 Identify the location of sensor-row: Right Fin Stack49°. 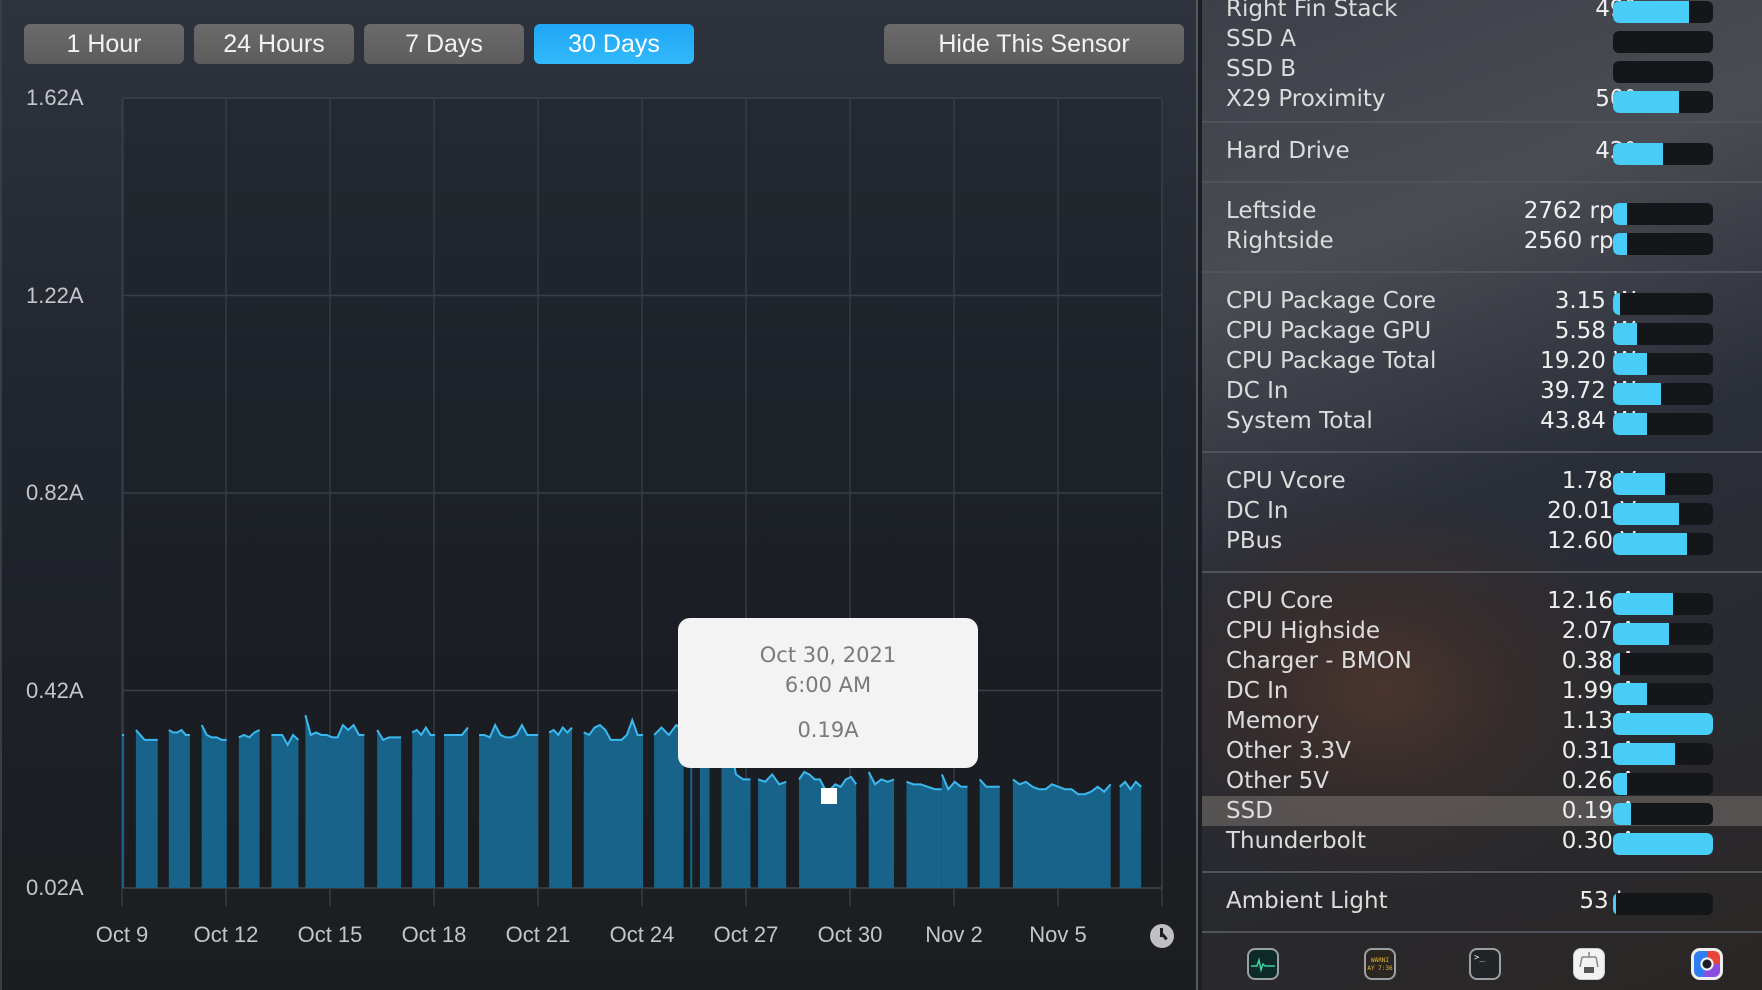
(1482, 12).